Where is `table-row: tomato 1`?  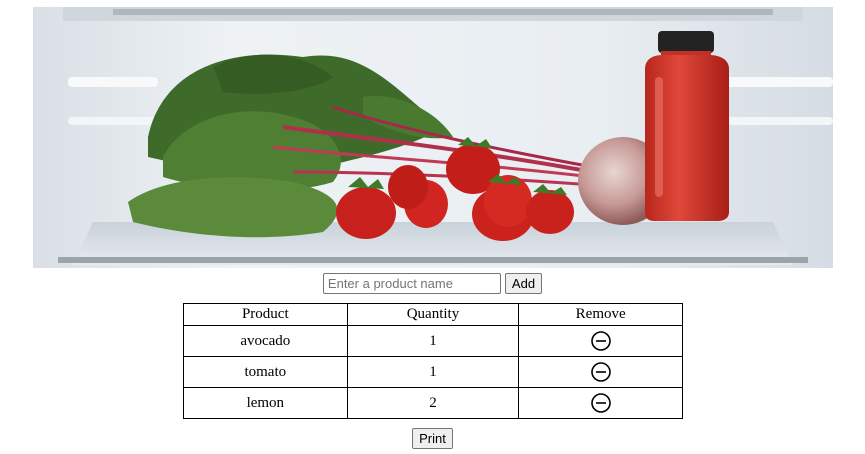
table-row: tomato 1 is located at coordinates (433, 372).